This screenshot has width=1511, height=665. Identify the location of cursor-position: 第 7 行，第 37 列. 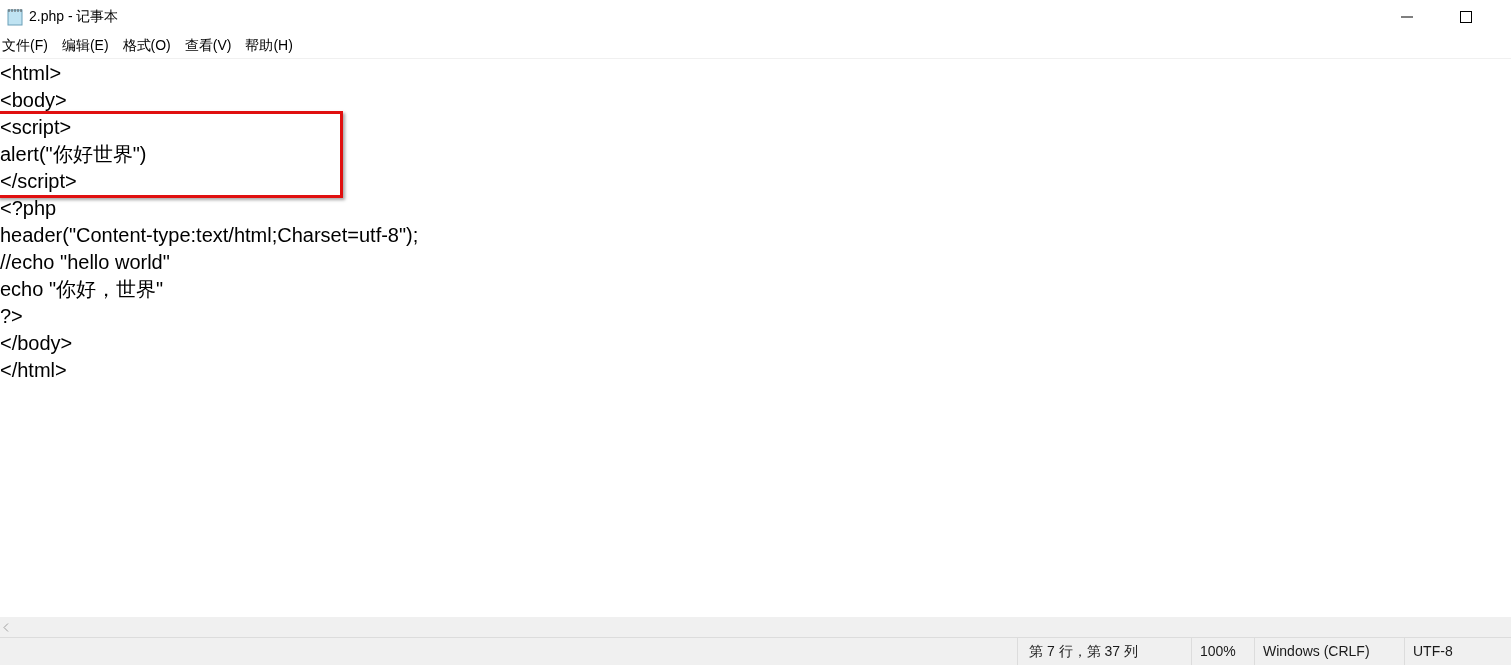
(1083, 651).